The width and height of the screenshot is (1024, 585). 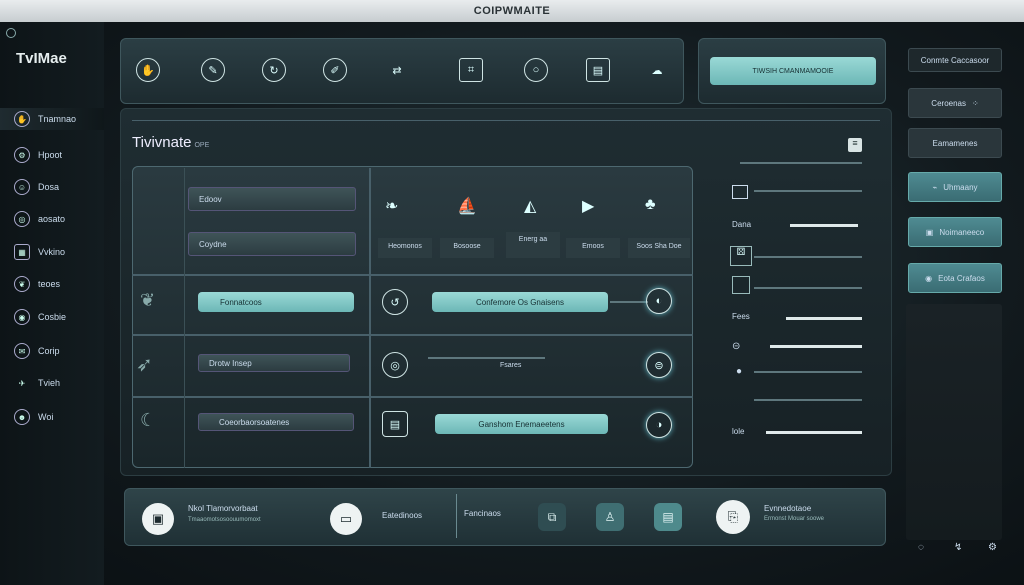 I want to click on bottom-title: Nkol Tlamorvorbaat, so click(x=223, y=508).